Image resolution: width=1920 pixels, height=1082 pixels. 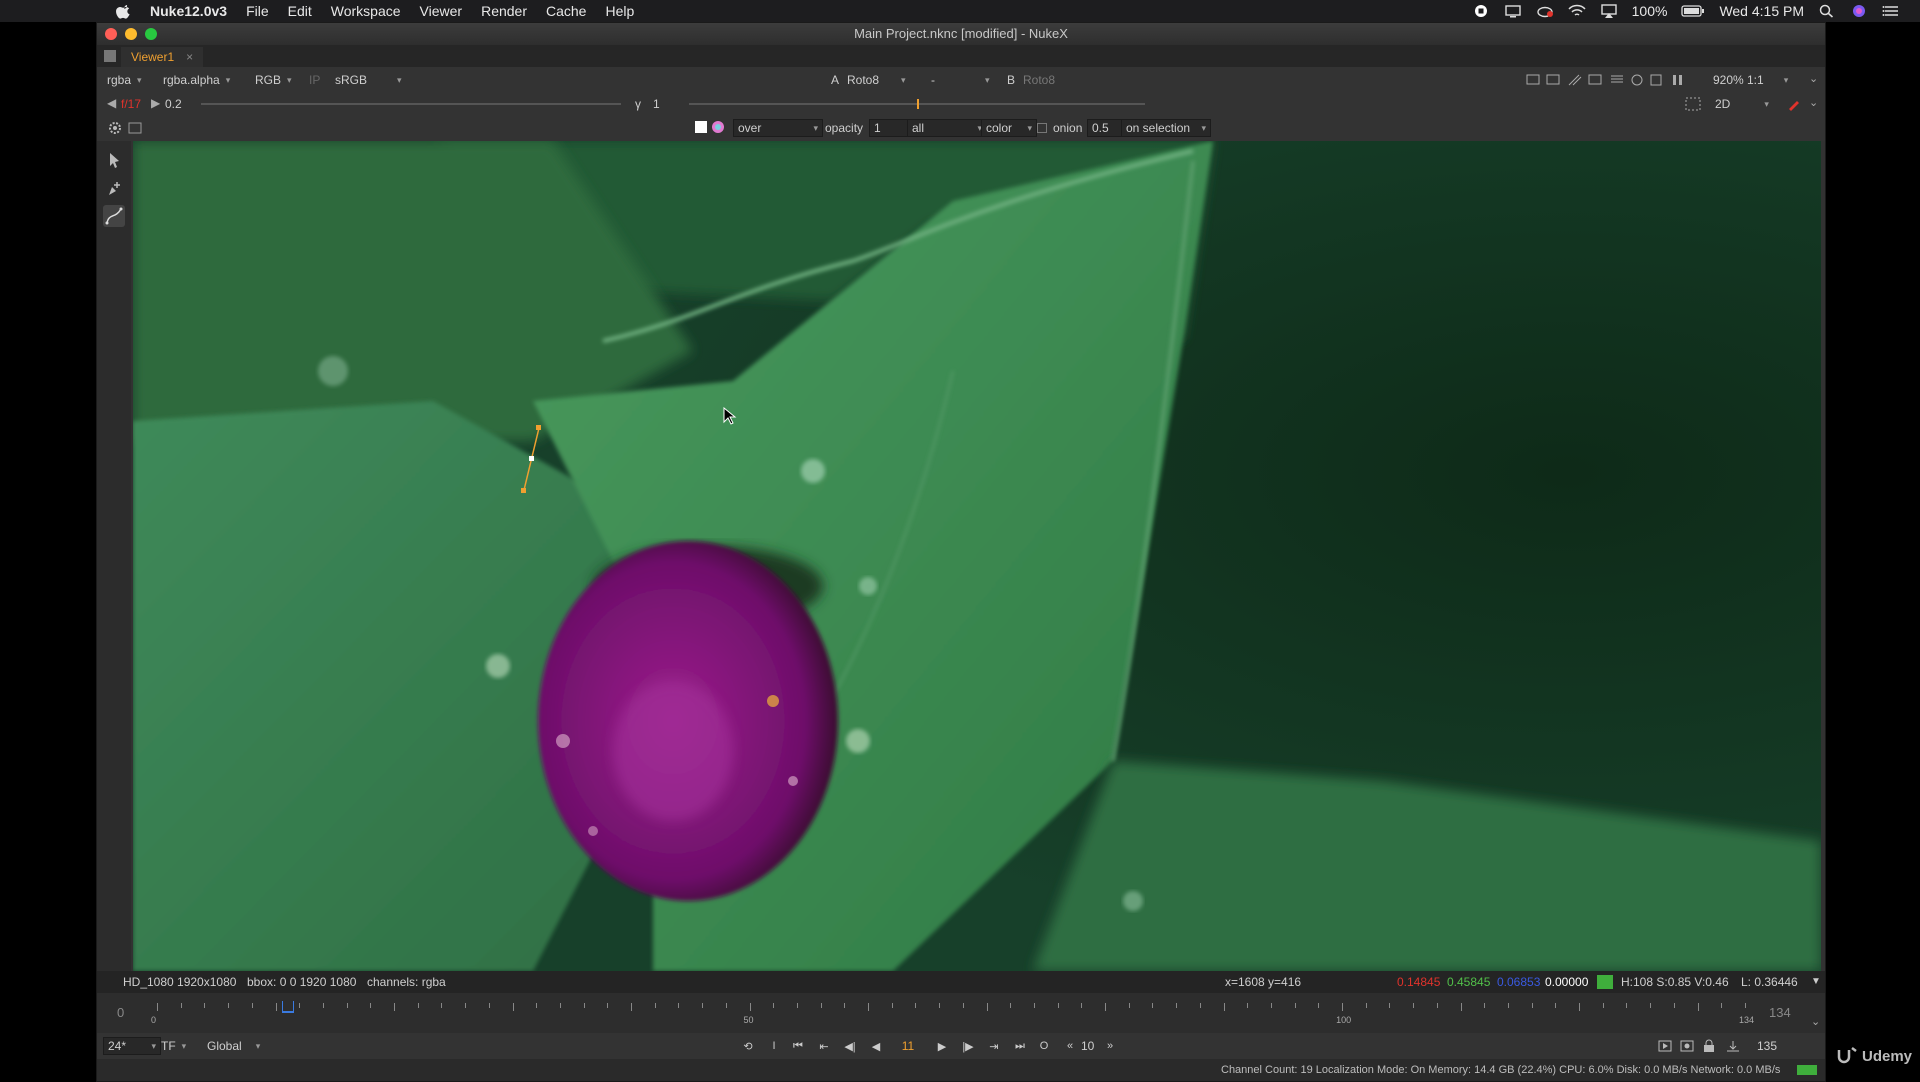 I want to click on step-forward-button: |▶, so click(x=968, y=1046).